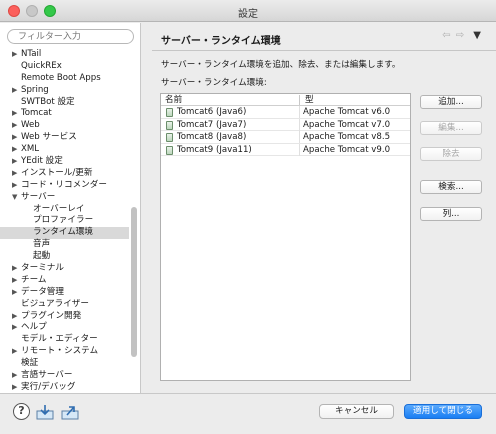  Describe the element at coordinates (285, 137) in the screenshot. I see `table-row: Tomcat8 (Java8) Apache Tomcat v8.5` at that location.